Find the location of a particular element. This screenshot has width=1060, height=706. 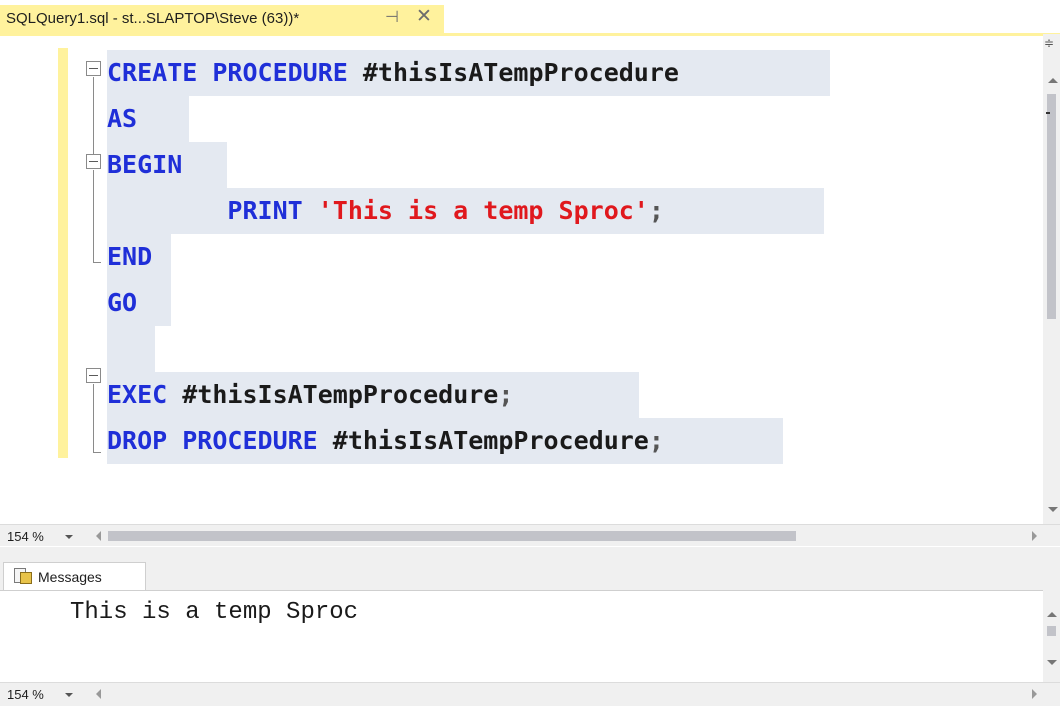

code-token: BEGIN is located at coordinates (145, 164).